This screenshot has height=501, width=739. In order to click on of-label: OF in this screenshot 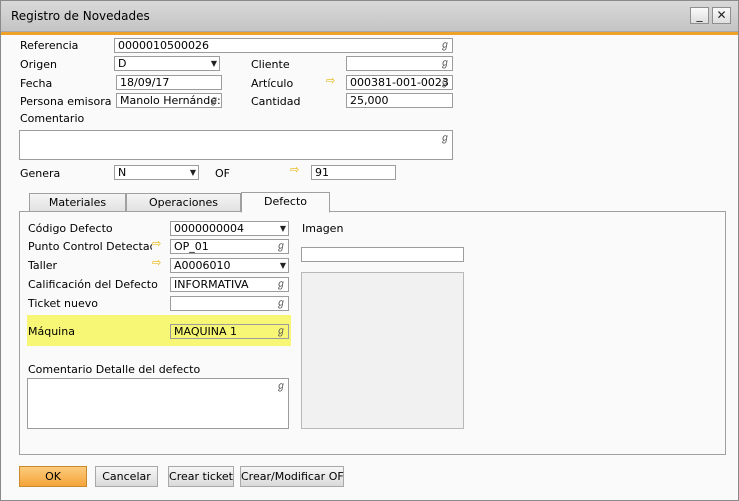, I will do `click(222, 173)`.